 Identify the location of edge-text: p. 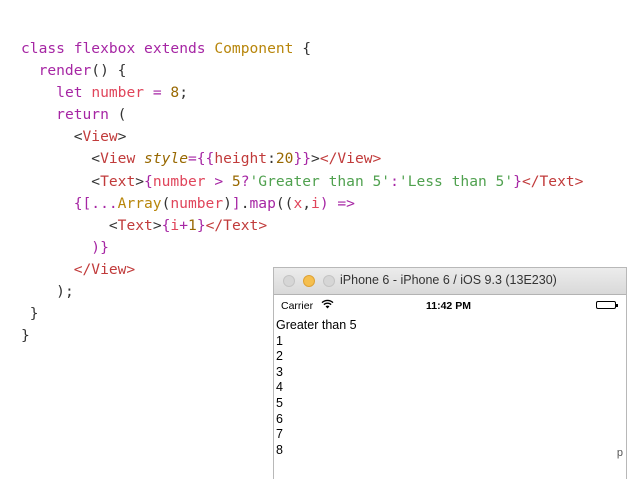
(619, 453).